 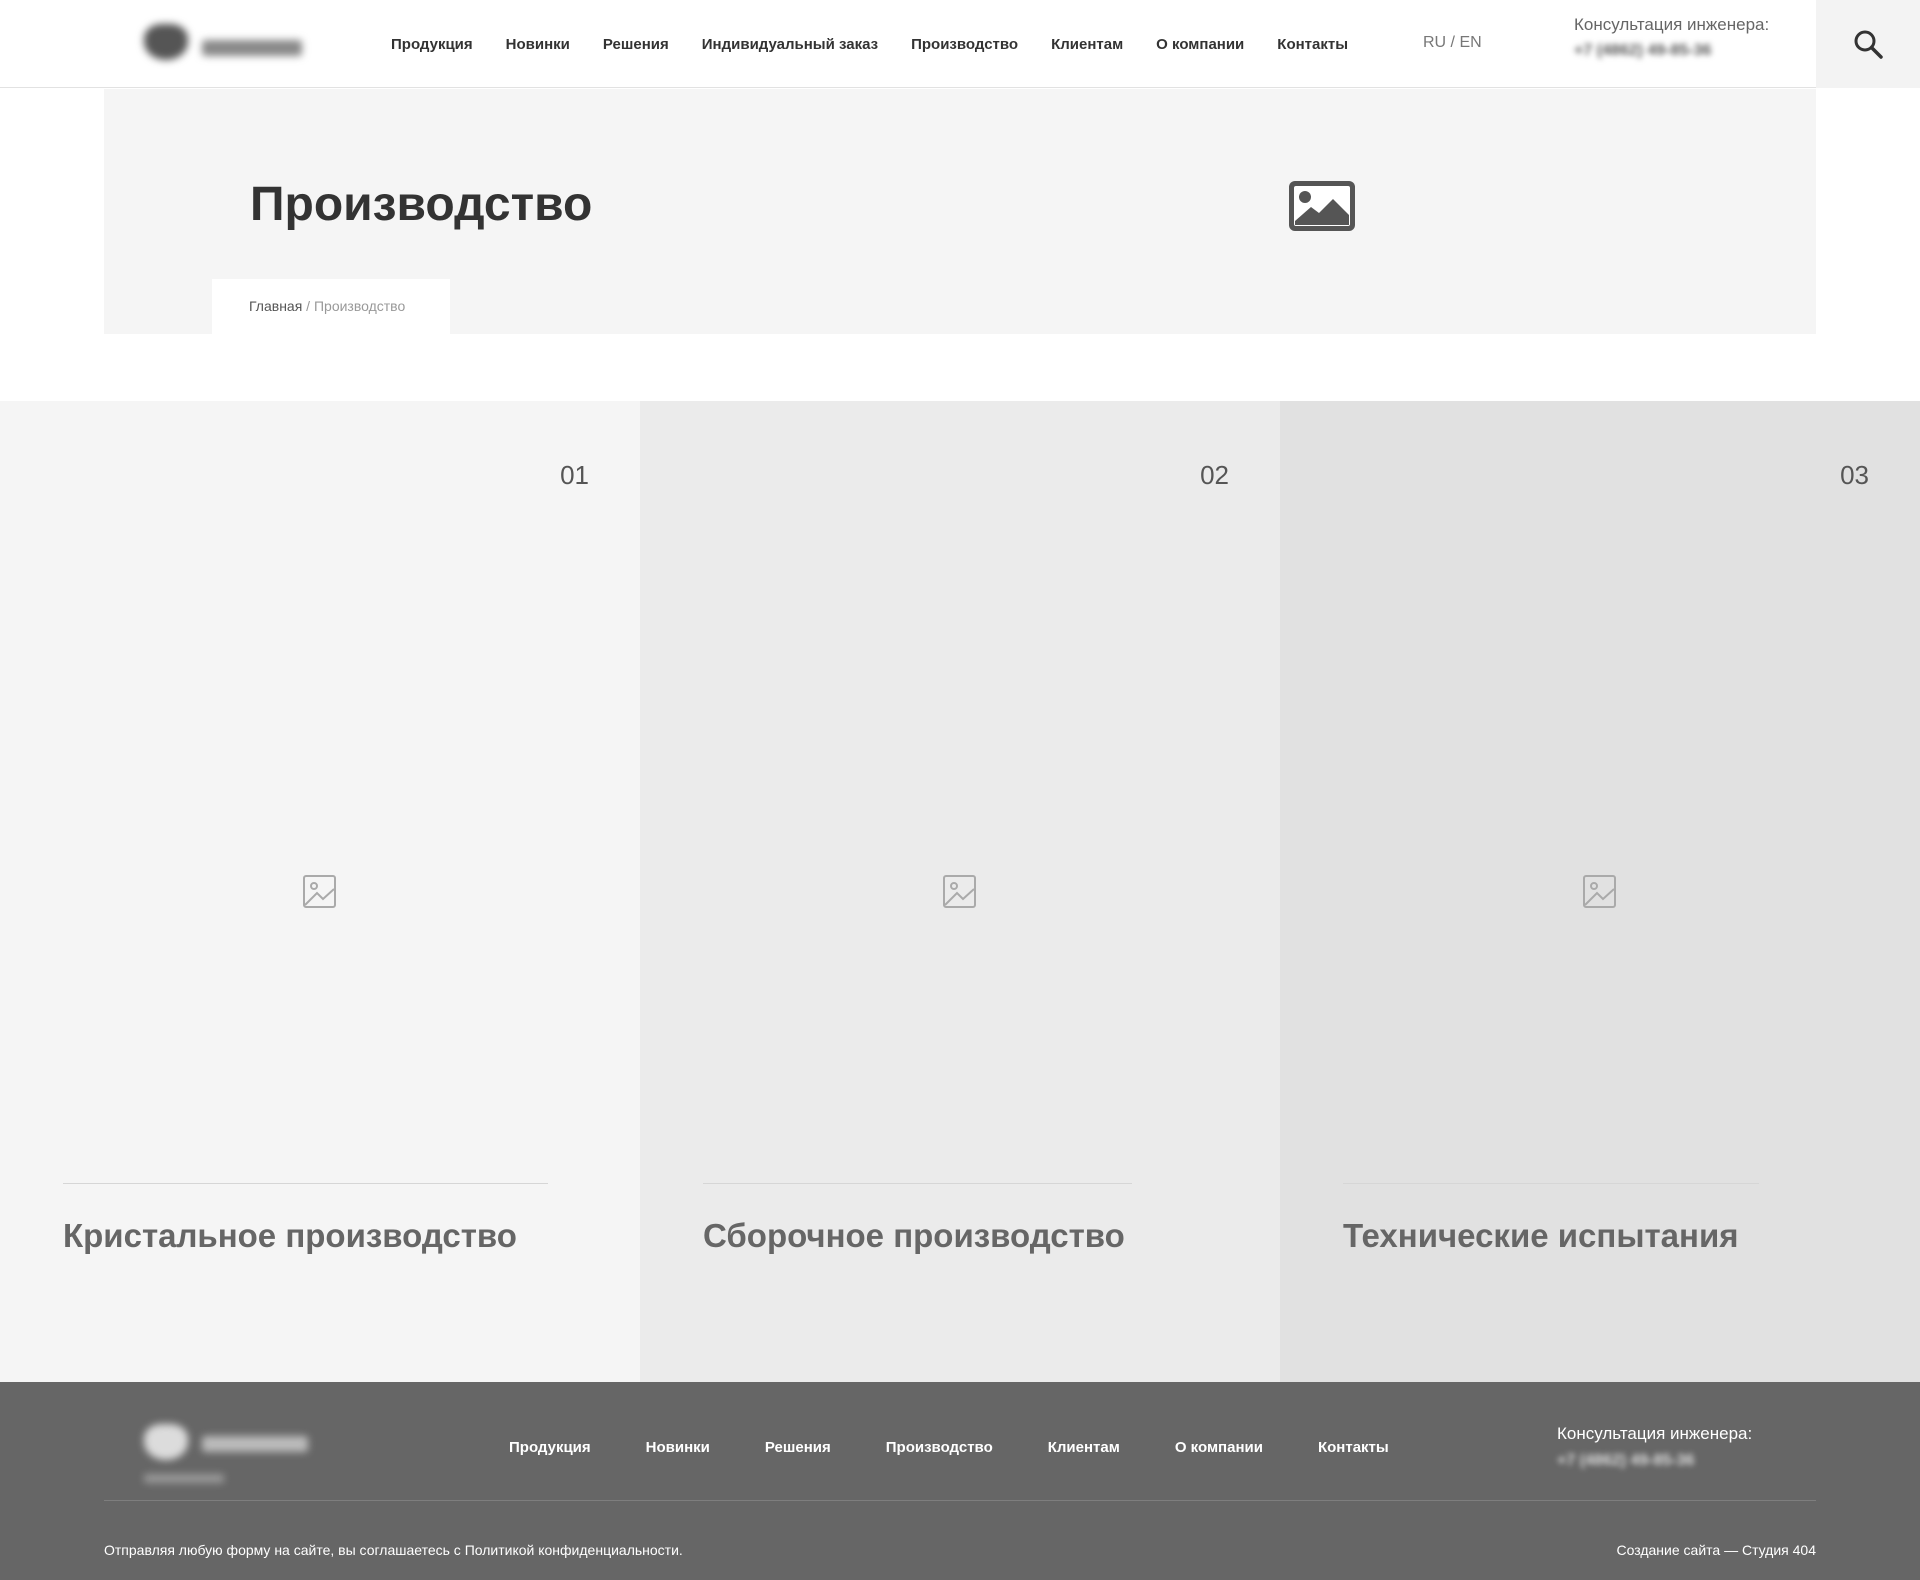 I want to click on logo-wordmark, so click(x=252, y=48).